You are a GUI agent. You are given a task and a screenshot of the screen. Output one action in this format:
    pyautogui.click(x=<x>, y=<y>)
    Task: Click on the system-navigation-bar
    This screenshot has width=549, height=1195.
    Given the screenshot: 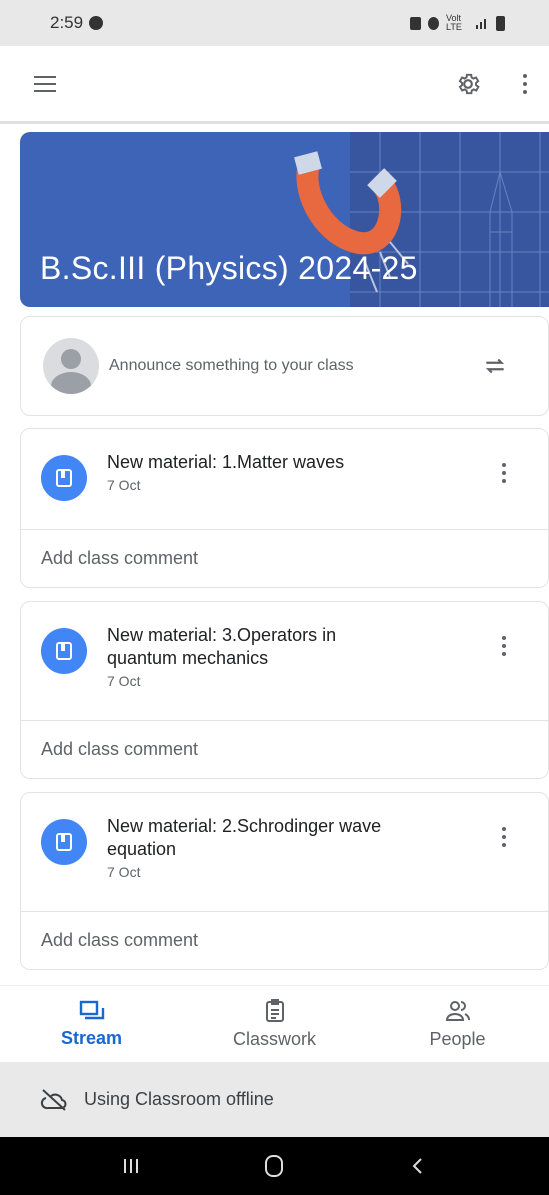 What is the action you would take?
    pyautogui.click(x=274, y=1166)
    